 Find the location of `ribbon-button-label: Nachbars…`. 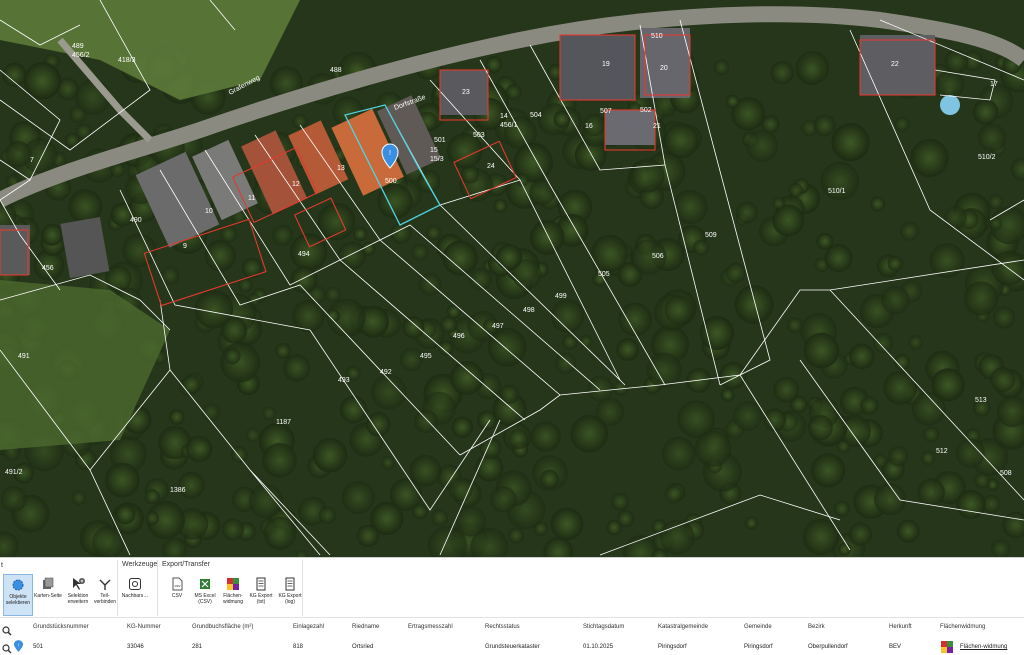

ribbon-button-label: Nachbars… is located at coordinates (135, 596).